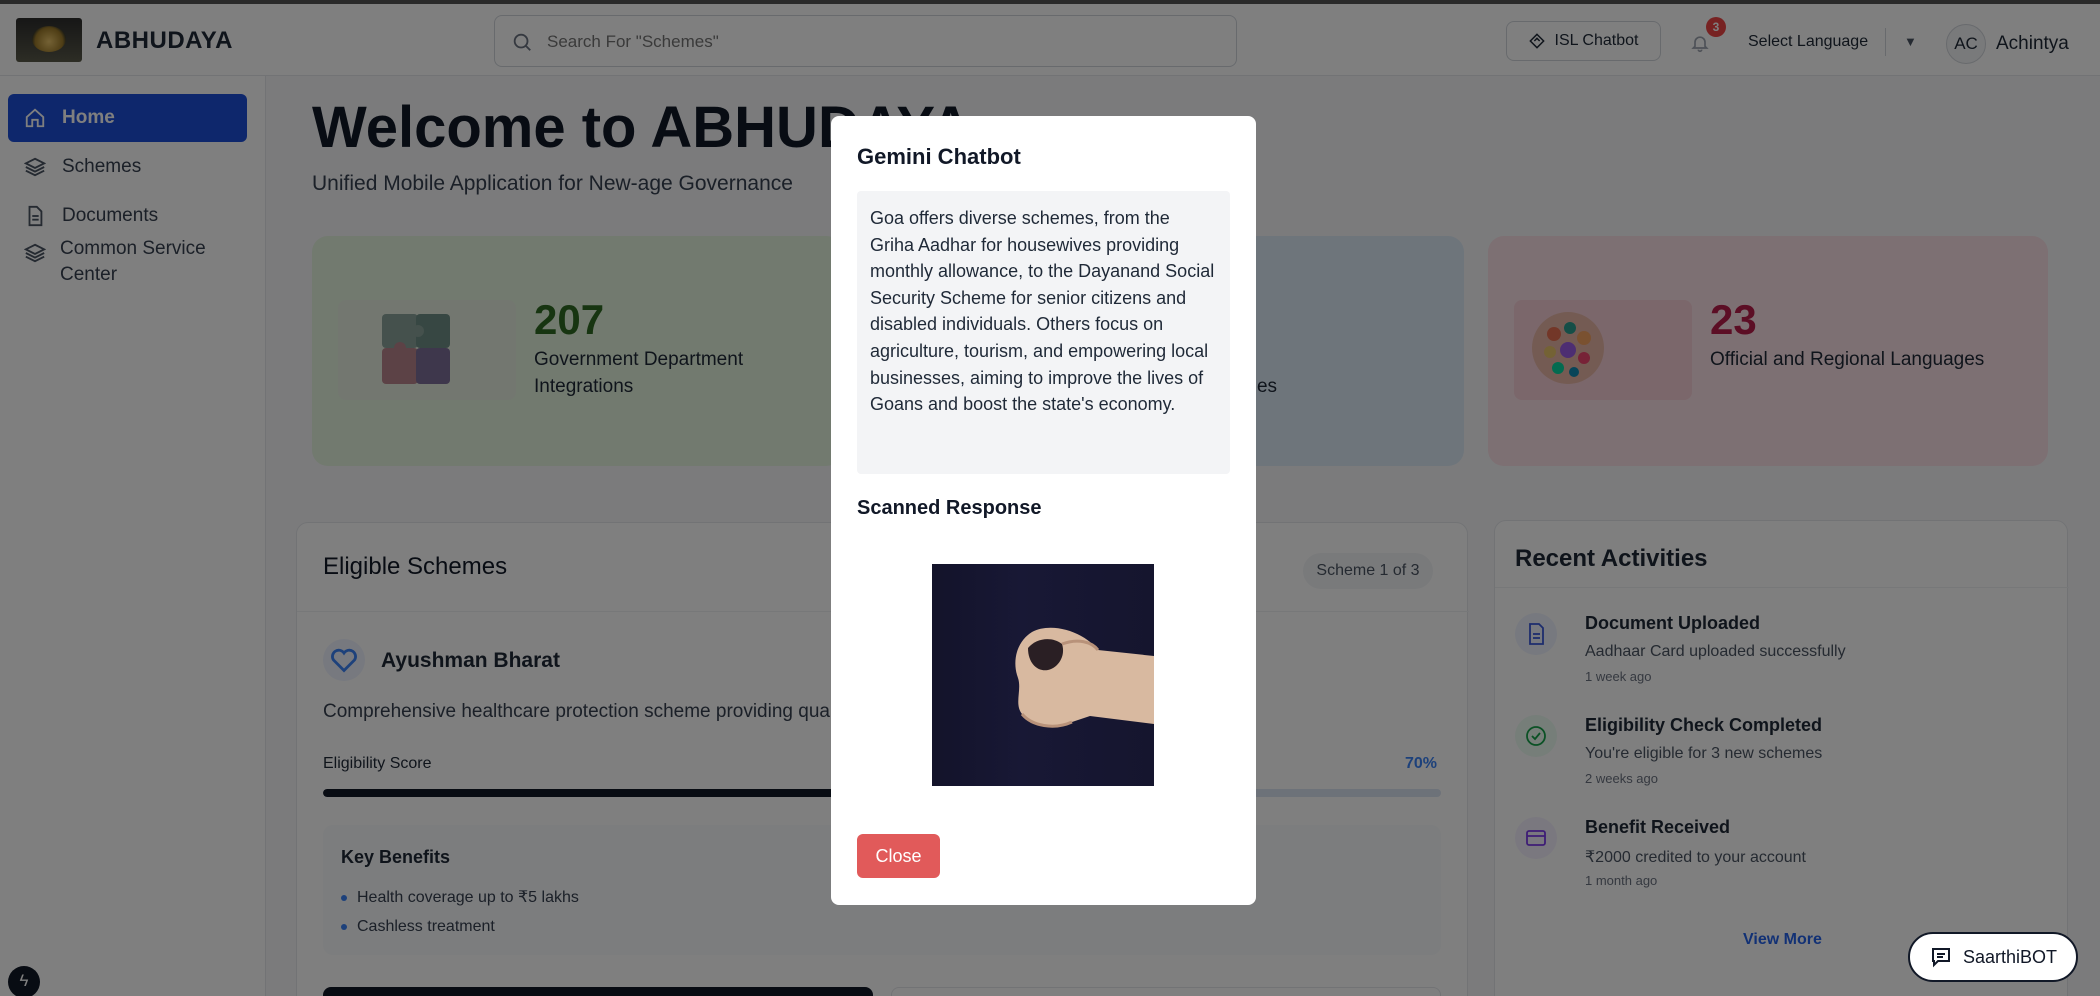 The height and width of the screenshot is (996, 2100). I want to click on sign-language-image, so click(1043, 675).